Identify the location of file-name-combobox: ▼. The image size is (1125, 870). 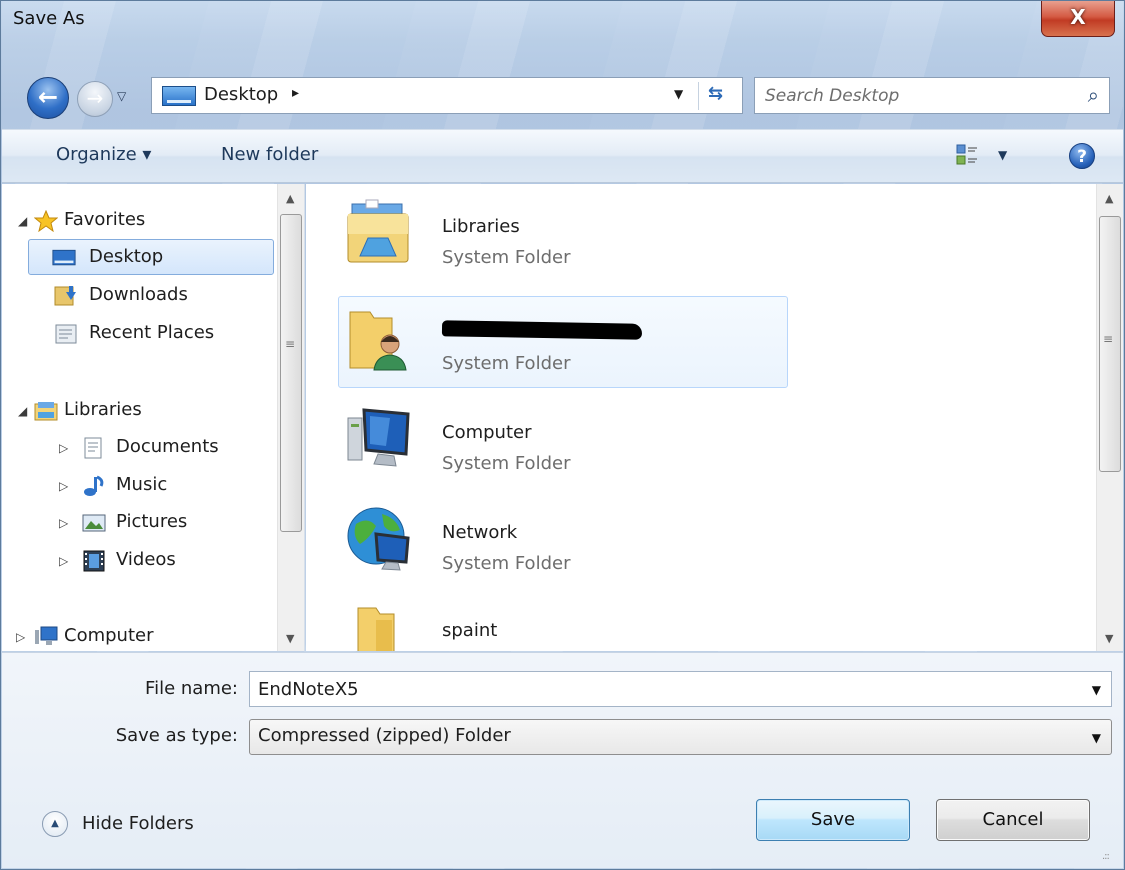
(680, 689).